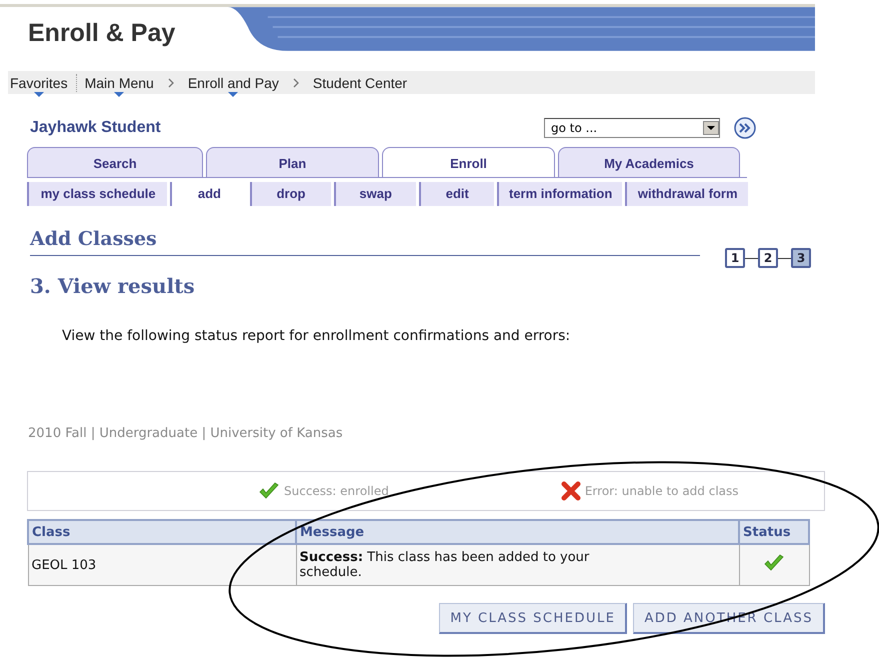 Image resolution: width=879 pixels, height=666 pixels. What do you see at coordinates (661, 491) in the screenshot?
I see `legend-label: Error: unable to add class` at bounding box center [661, 491].